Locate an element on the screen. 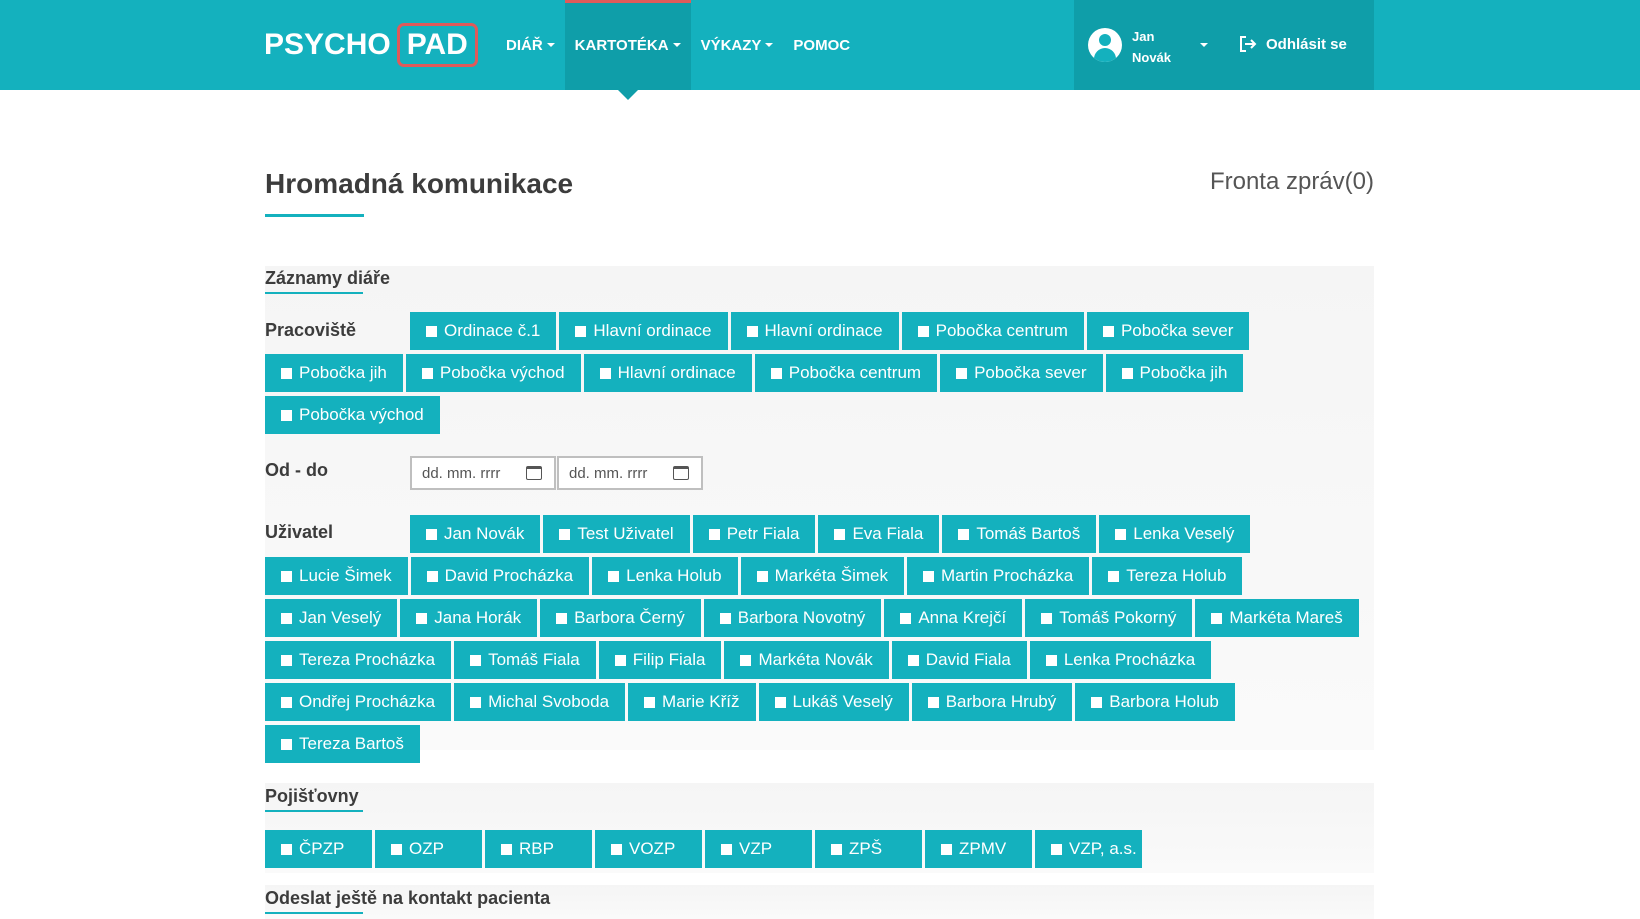 The width and height of the screenshot is (1640, 919). message-queue-link: Fronta zpráv(0) is located at coordinates (1287, 182).